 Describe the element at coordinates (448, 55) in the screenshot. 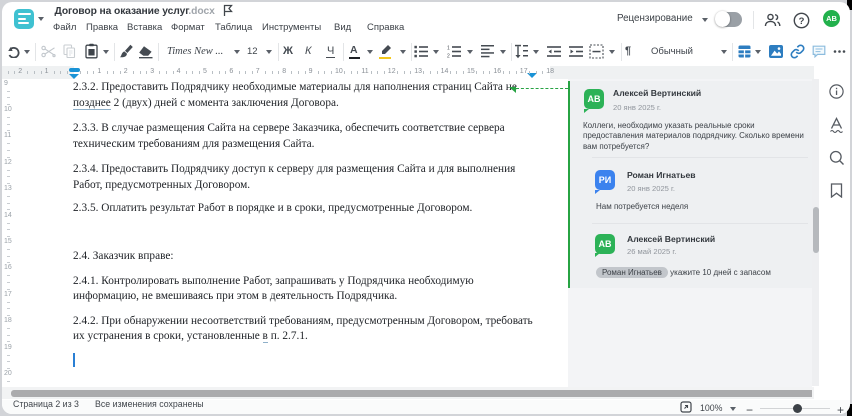

I see `svg-text: 2` at that location.